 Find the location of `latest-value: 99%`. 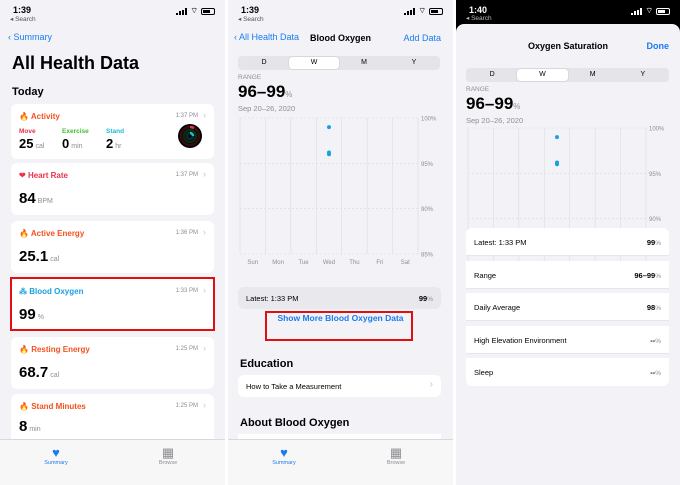

latest-value: 99% is located at coordinates (426, 298).